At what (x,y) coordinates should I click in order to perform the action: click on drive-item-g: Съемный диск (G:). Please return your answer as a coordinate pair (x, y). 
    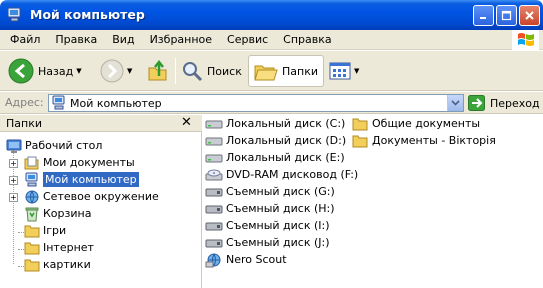
    Looking at the image, I should click on (270, 191).